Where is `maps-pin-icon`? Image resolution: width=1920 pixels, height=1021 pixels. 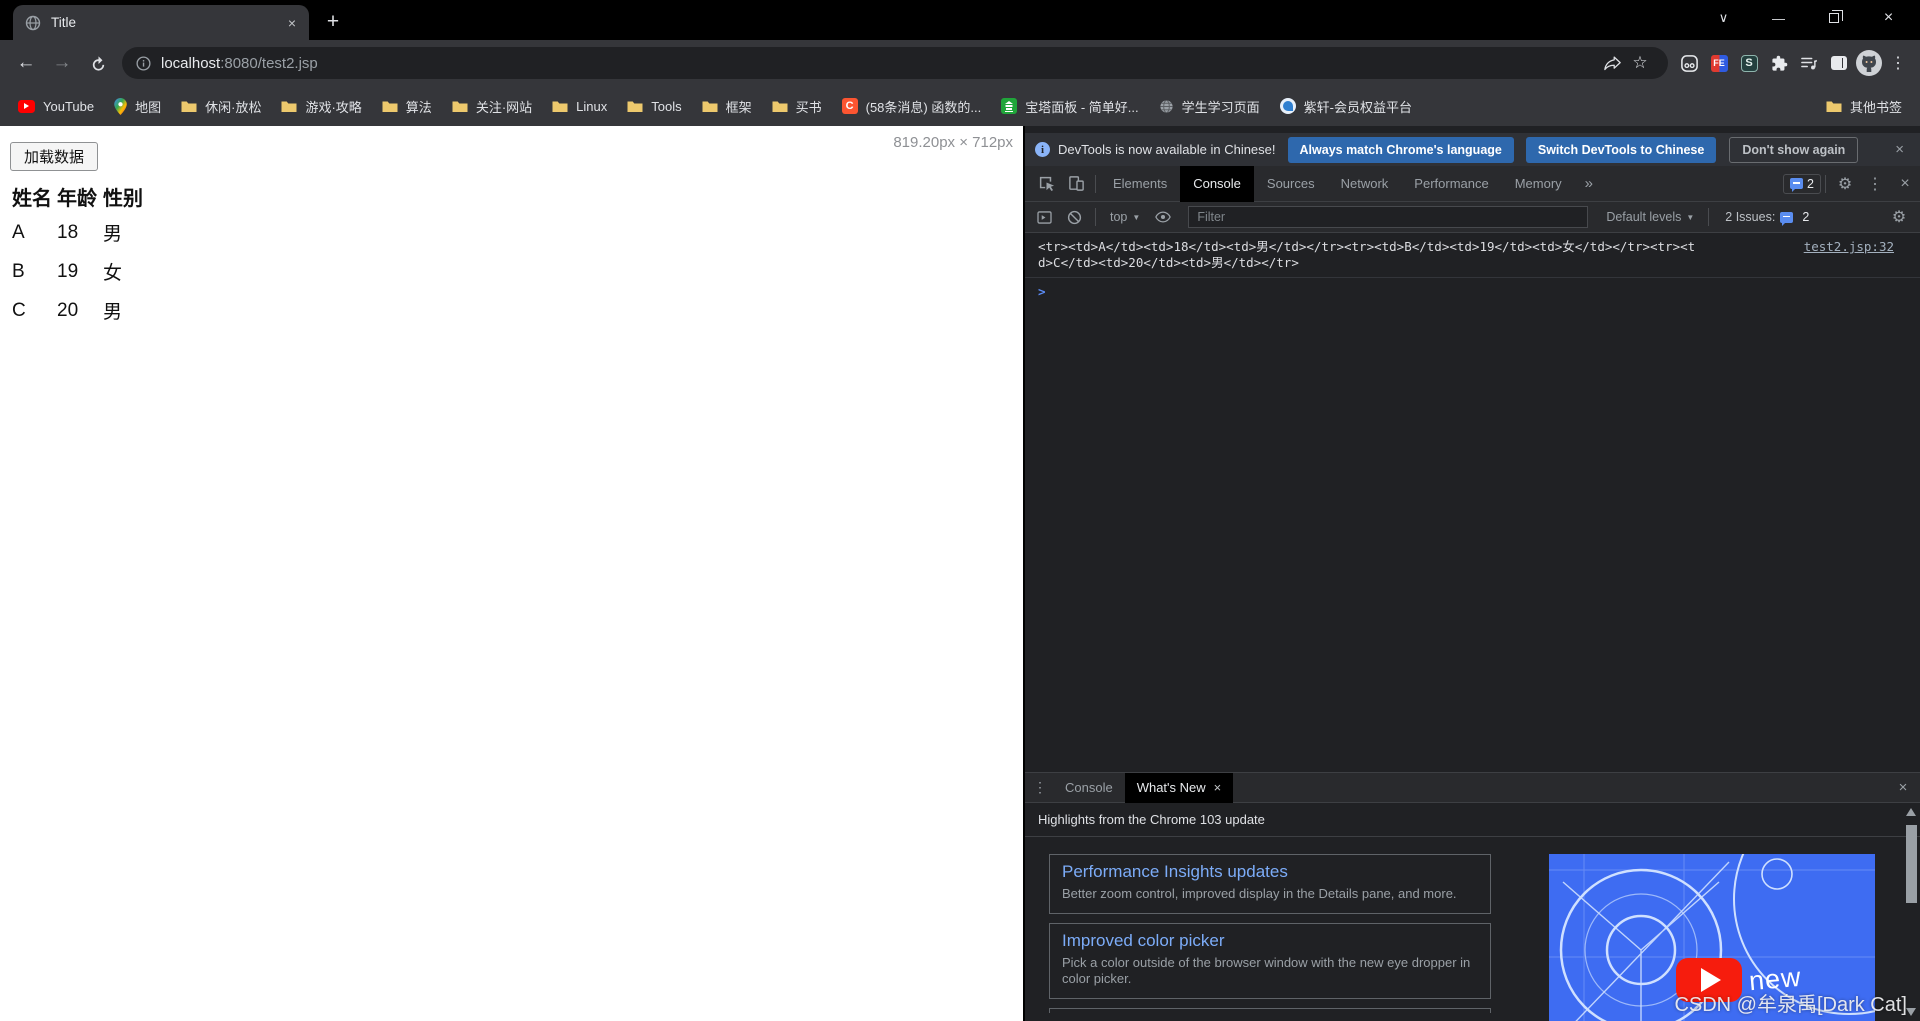 maps-pin-icon is located at coordinates (120, 106).